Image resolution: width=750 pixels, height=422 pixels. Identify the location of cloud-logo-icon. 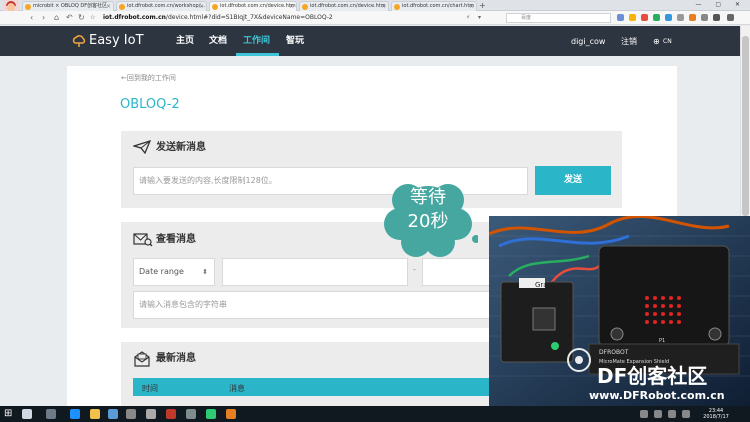
(79, 41).